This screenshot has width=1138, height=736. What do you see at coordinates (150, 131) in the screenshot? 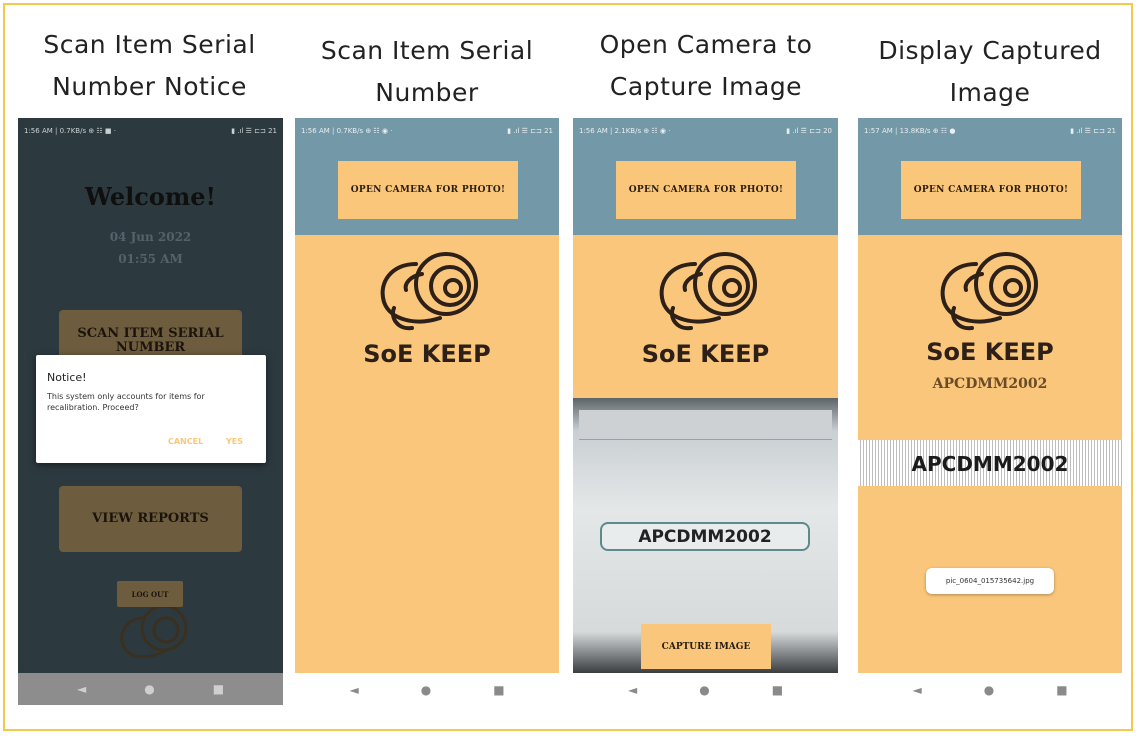
I see `status-bar: 1:56 AM | 0.7KB/s ⊕ ☷ ■ · ▮ .ıl ☰ ⊏⊐ 21` at bounding box center [150, 131].